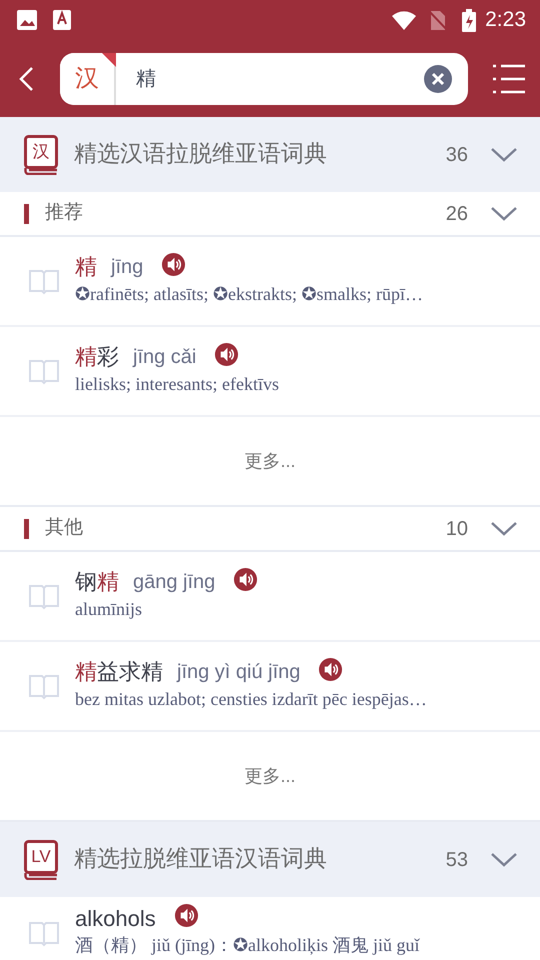 This screenshot has width=540, height=960. What do you see at coordinates (247, 946) in the screenshot?
I see `definition: 酒（精） jiǔ (jīng)：✪alkoholiķis 酒鬼 jiǔ guǐ` at bounding box center [247, 946].